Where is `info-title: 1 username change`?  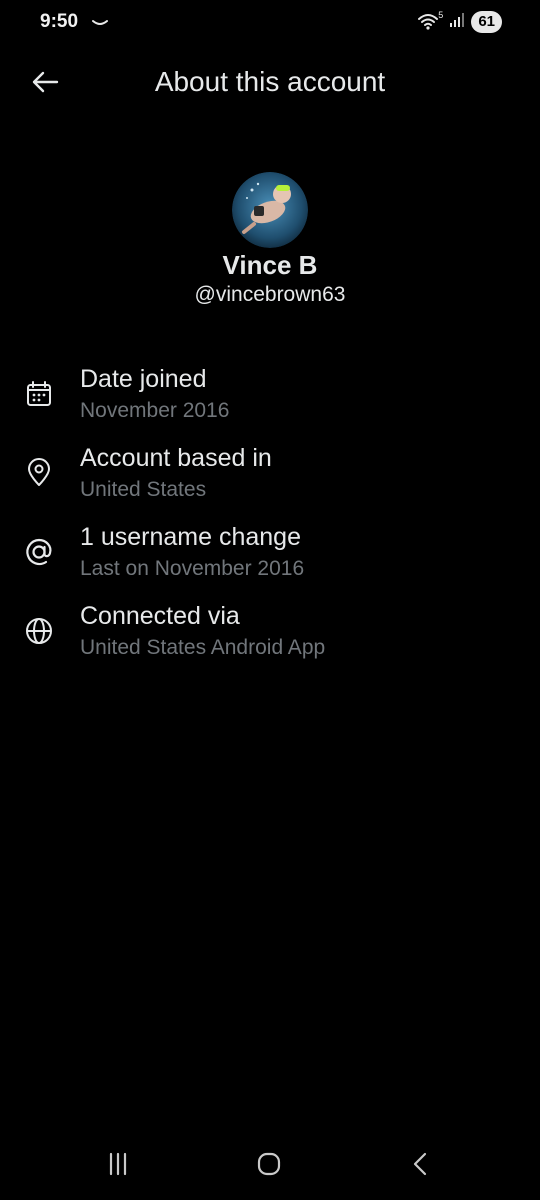 info-title: 1 username change is located at coordinates (190, 537).